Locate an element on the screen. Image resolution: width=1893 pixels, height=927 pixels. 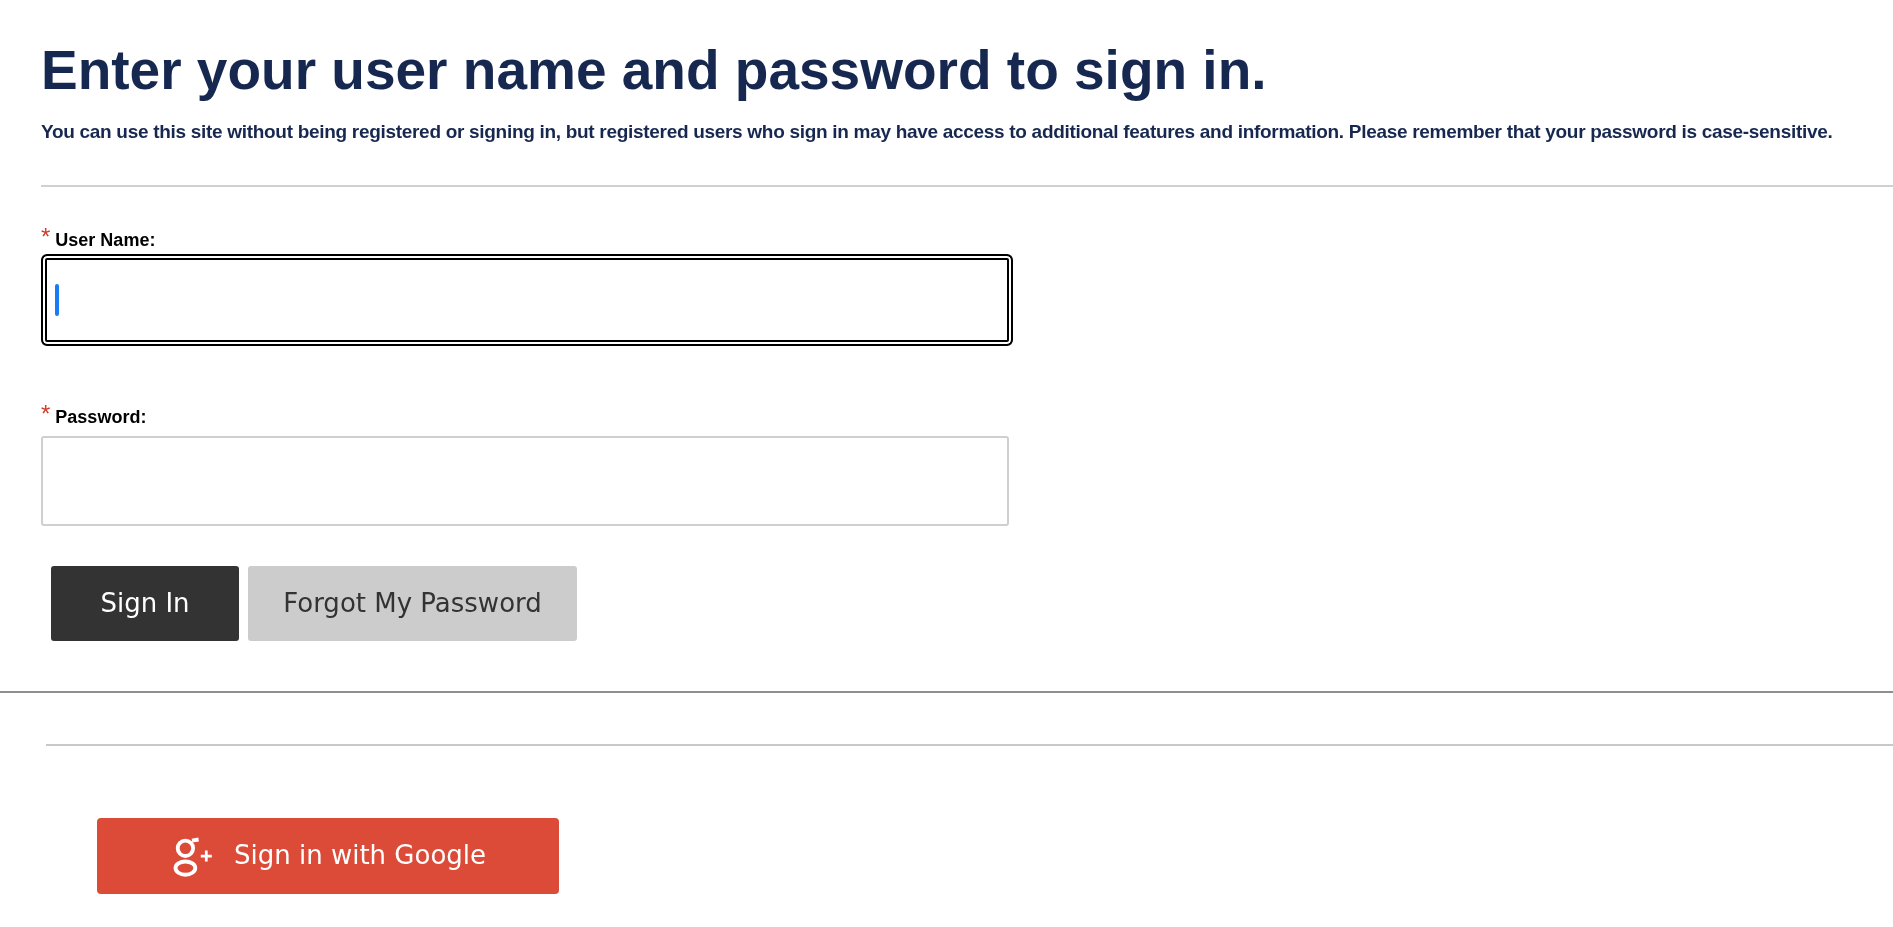
text-cursor is located at coordinates (57, 299).